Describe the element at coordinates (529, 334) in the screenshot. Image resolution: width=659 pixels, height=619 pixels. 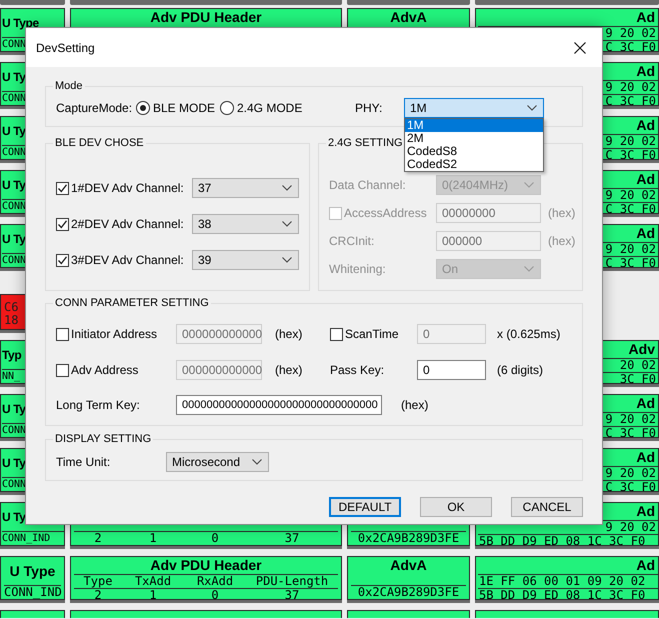
I see `unit-label: x (0.625ms)` at that location.